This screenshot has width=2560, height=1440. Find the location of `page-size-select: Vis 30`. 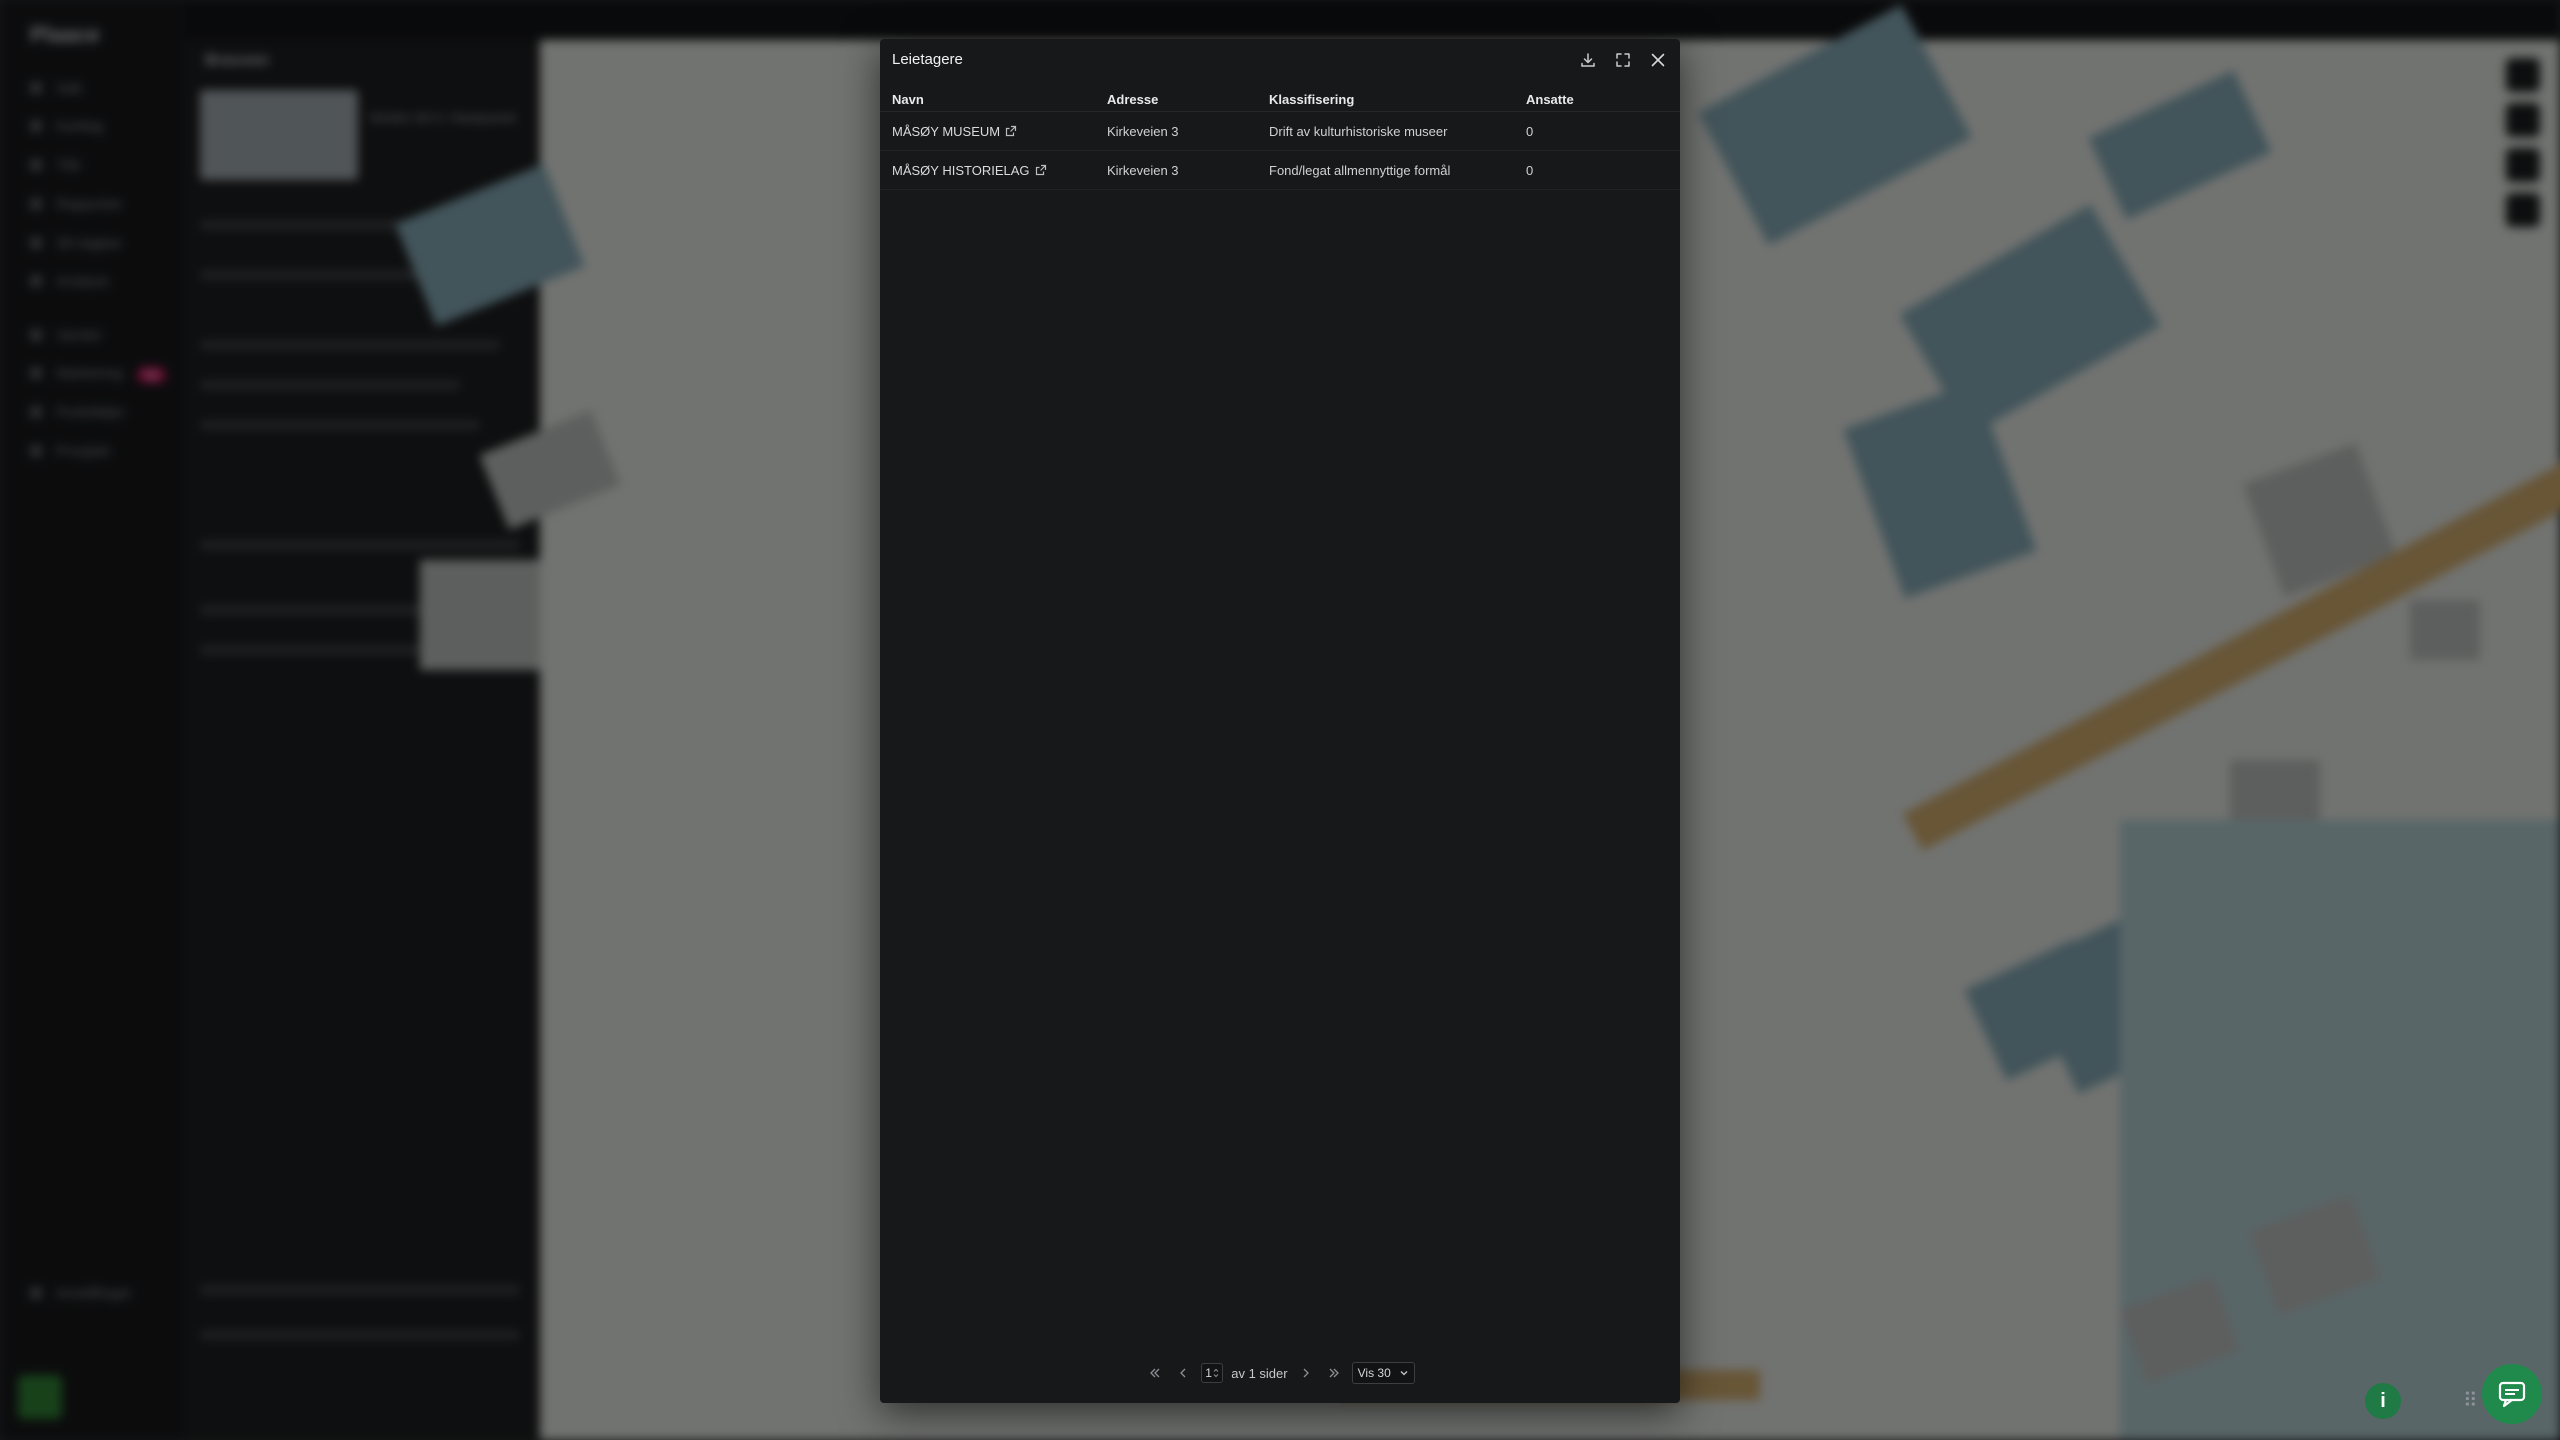

page-size-select: Vis 30 is located at coordinates (1383, 1373).